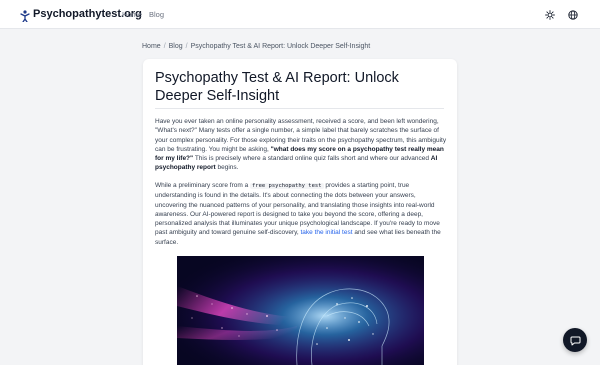 The image size is (600, 365). What do you see at coordinates (156, 14) in the screenshot?
I see `nav-link-blog: Blog` at bounding box center [156, 14].